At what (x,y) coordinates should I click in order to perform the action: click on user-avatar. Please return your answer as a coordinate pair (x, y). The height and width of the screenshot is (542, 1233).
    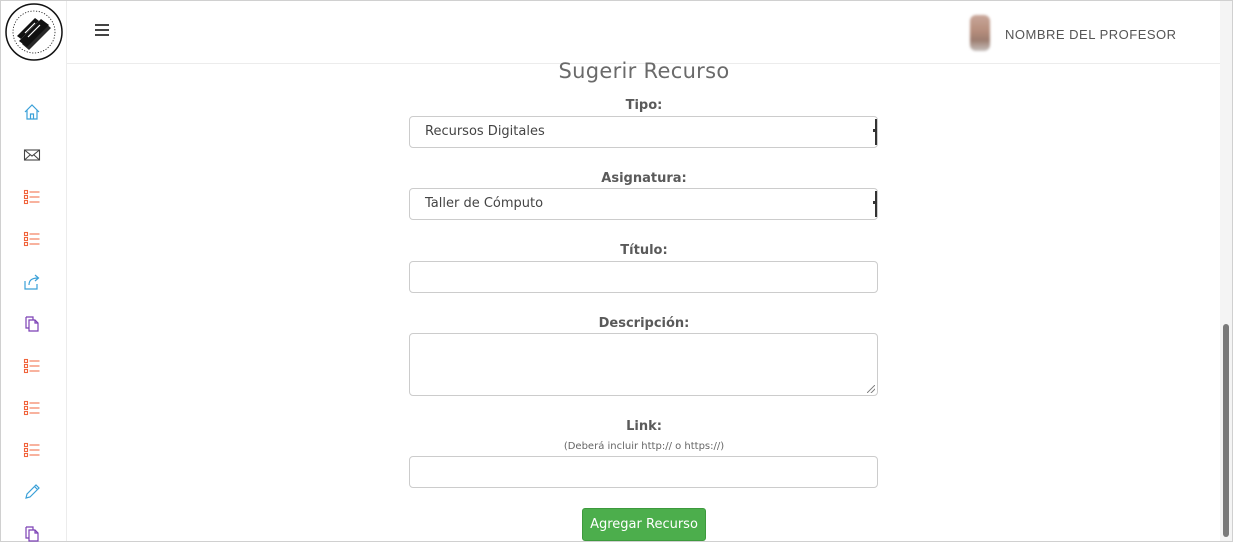
    Looking at the image, I should click on (980, 33).